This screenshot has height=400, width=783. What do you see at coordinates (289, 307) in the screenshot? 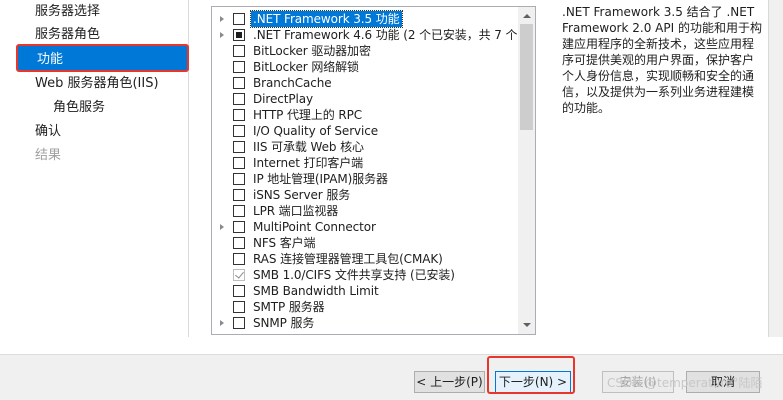
I see `feature-label: SMTP 服务器` at bounding box center [289, 307].